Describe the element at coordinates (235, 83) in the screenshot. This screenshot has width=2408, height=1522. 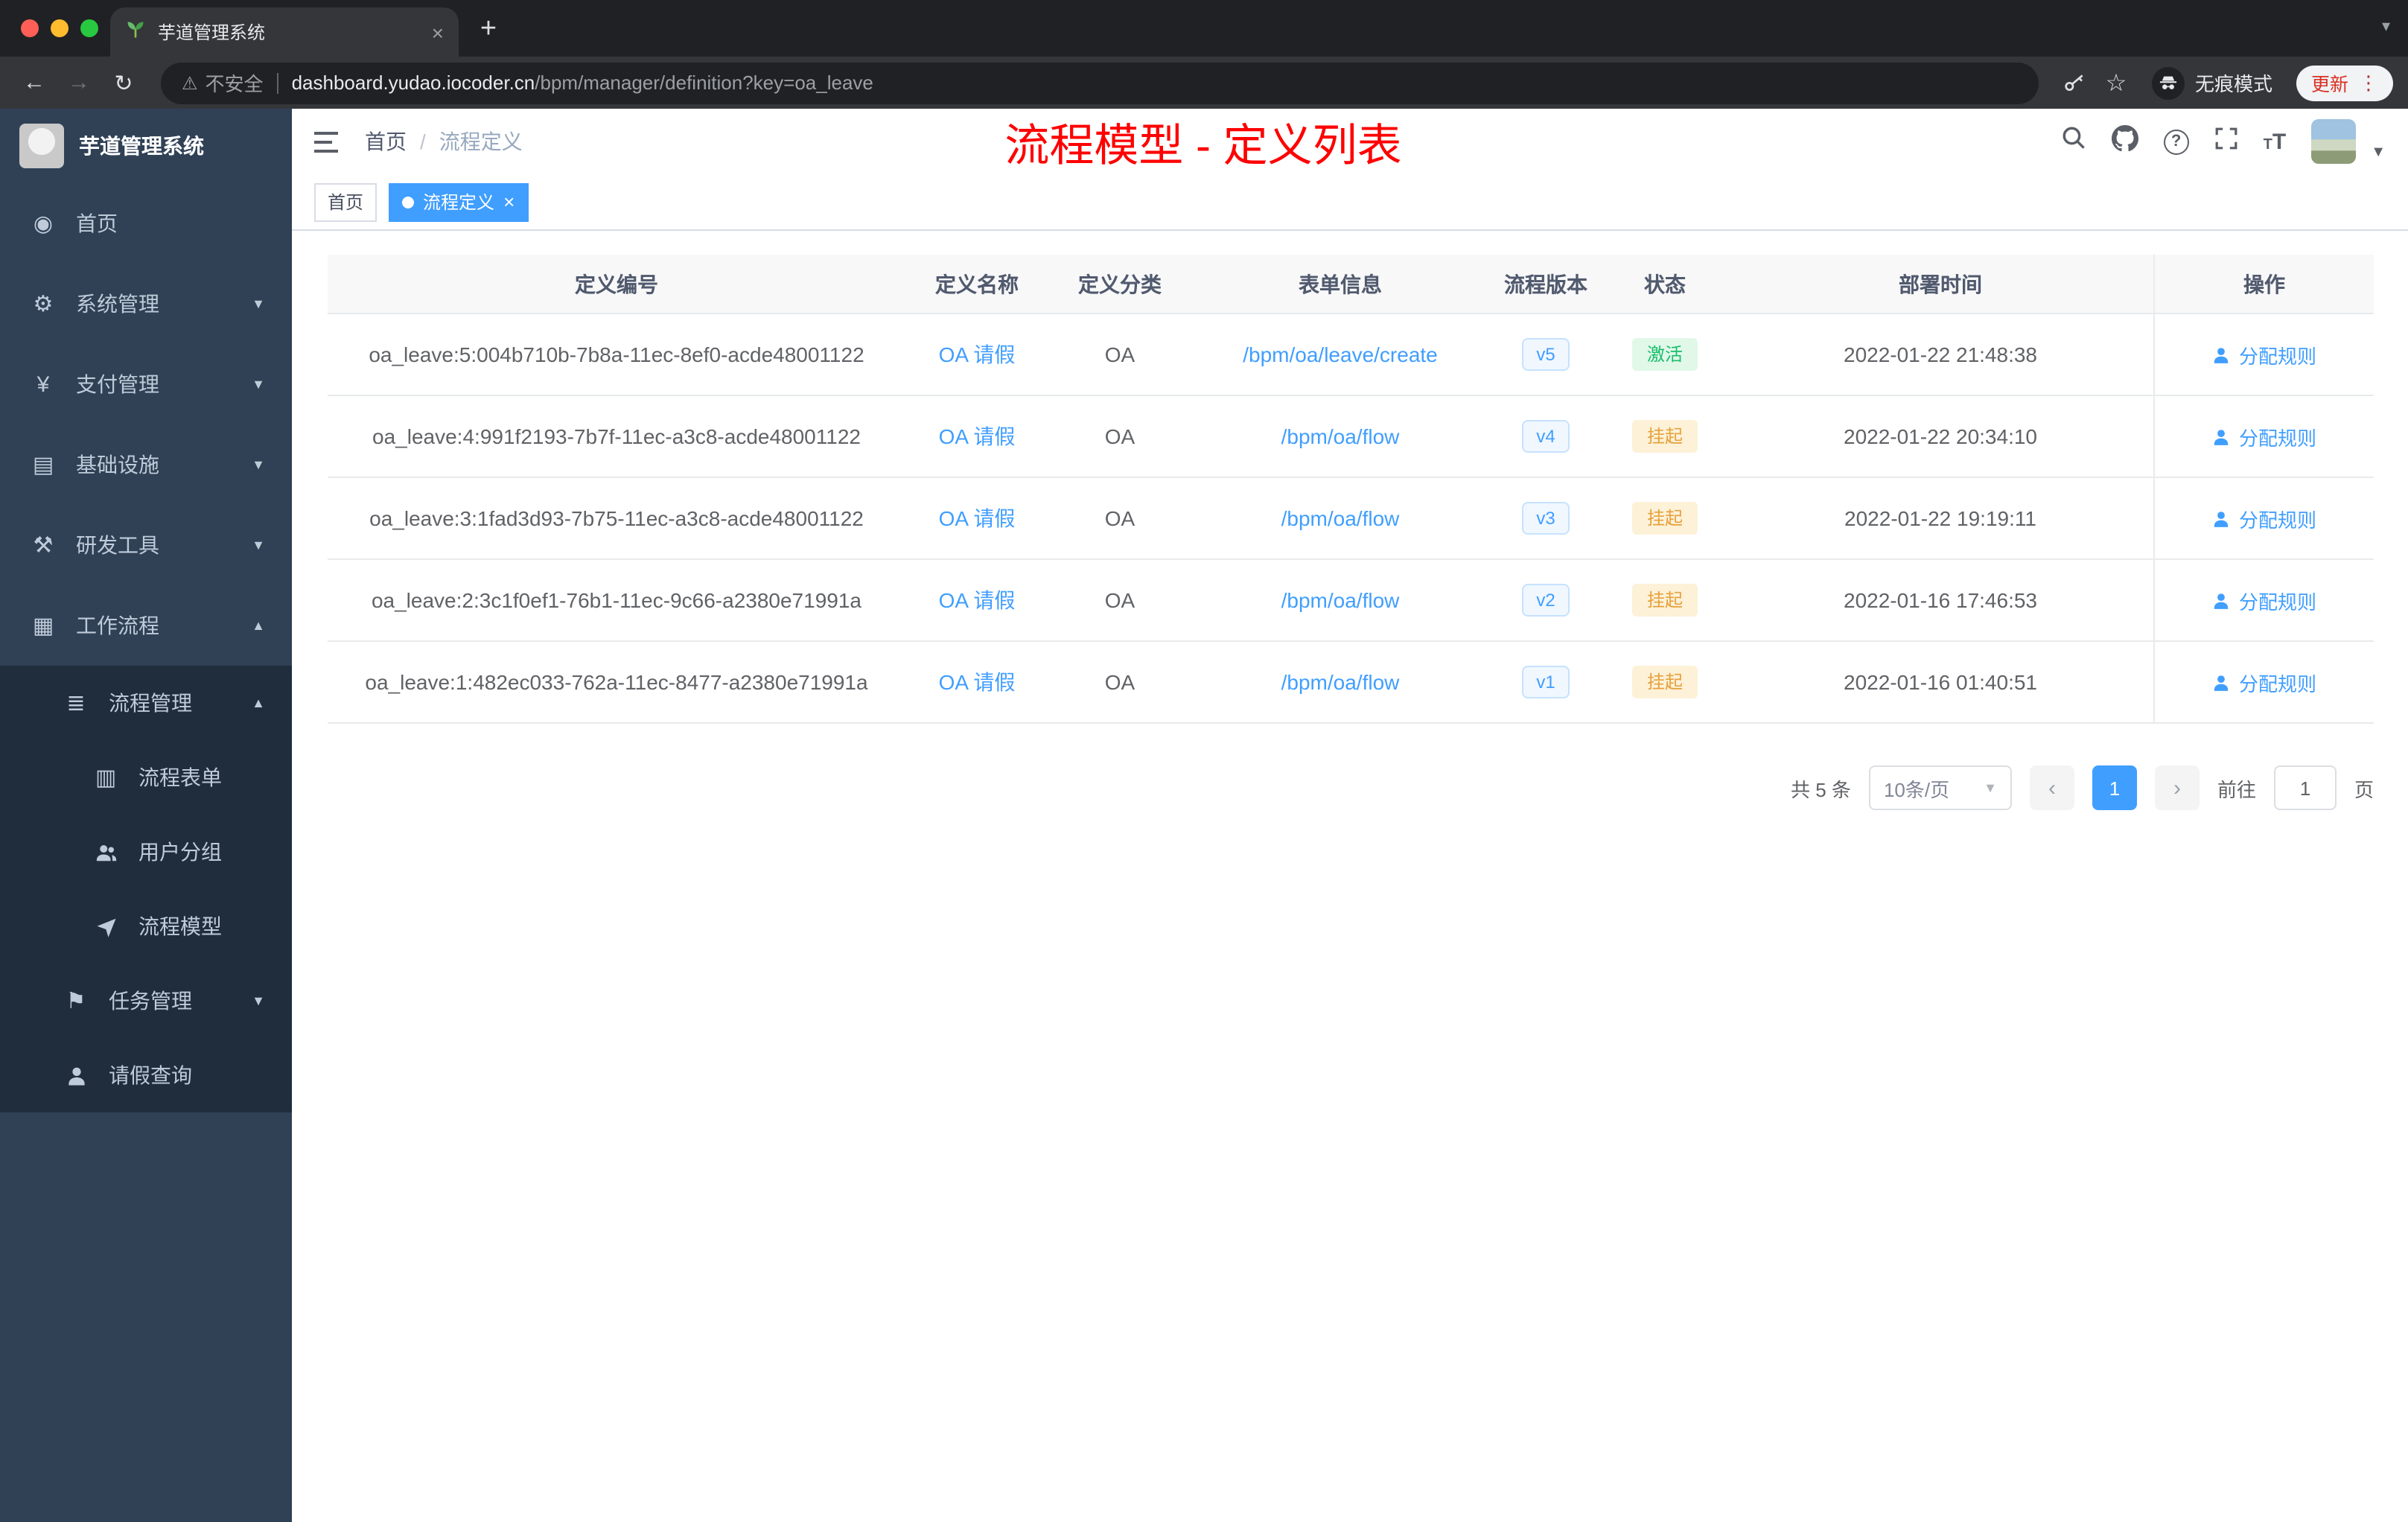
I see `security-label: 不安全` at that location.